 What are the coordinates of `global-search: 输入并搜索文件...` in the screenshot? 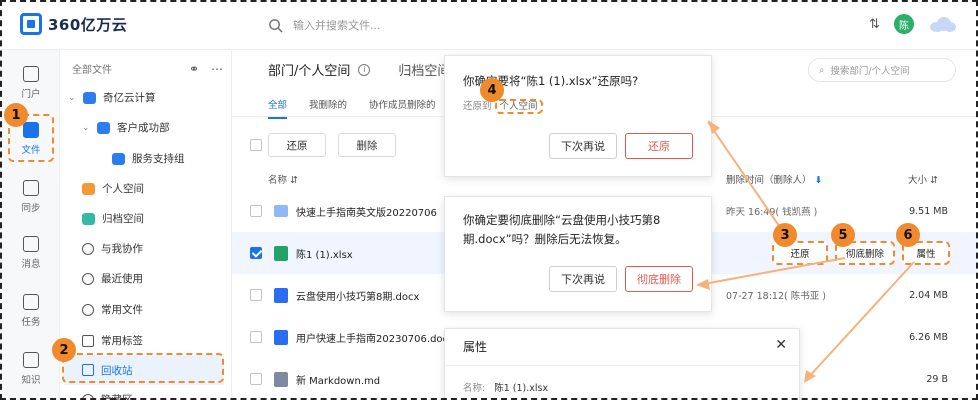 It's located at (324, 25).